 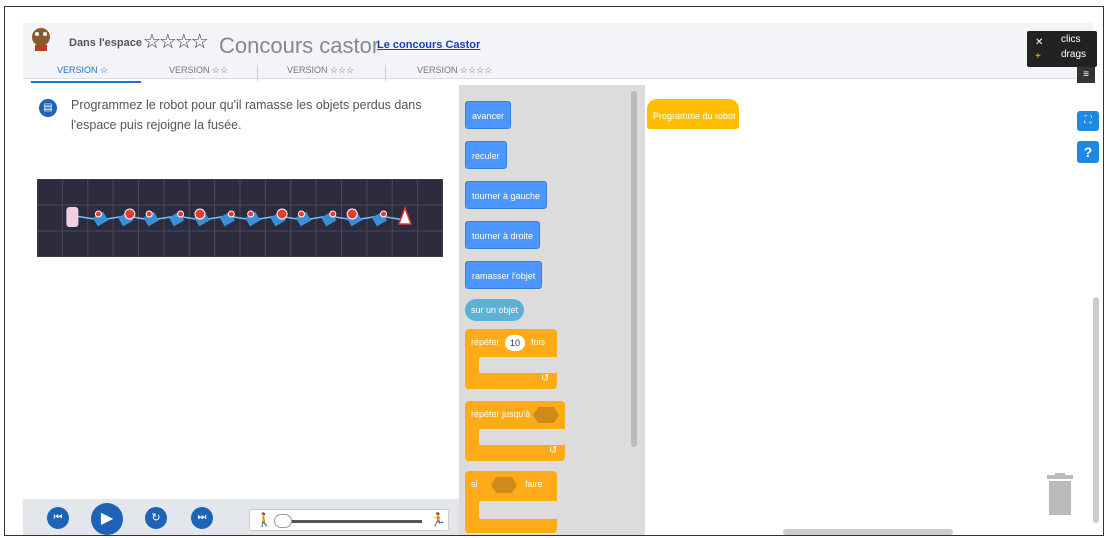 What do you see at coordinates (242, 517) in the screenshot?
I see `playback-controls: ⏮ ▶ ↻ ⏭ 🚶 🏃` at bounding box center [242, 517].